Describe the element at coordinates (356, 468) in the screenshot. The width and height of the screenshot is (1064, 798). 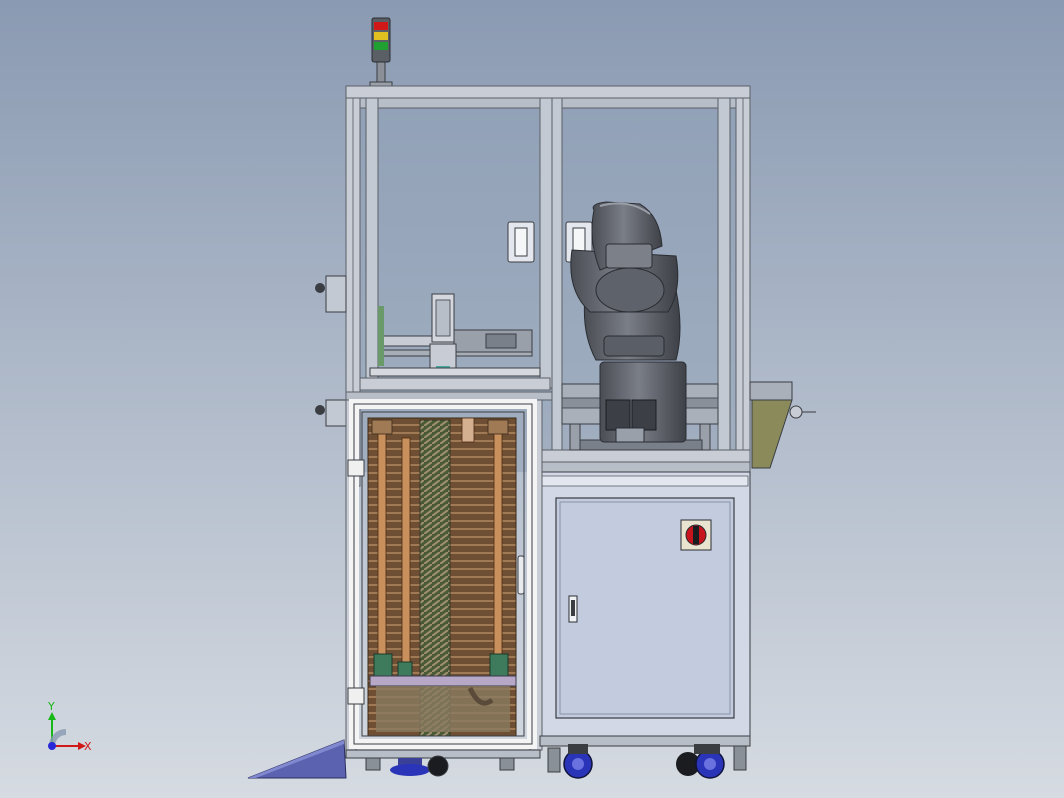
I see `door-hinge-upper` at that location.